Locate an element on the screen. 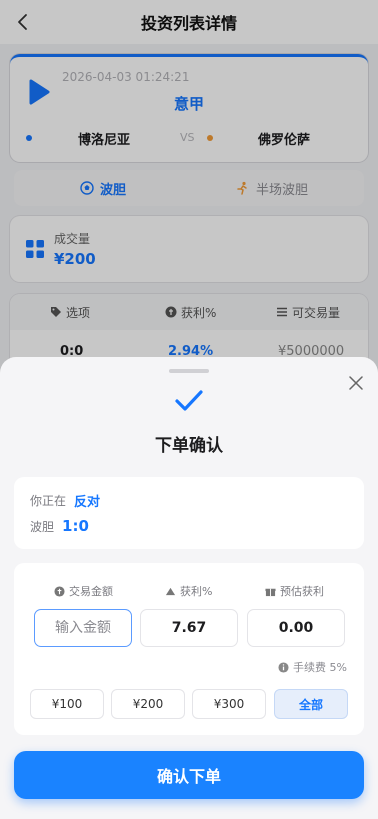 Image resolution: width=378 pixels, height=819 pixels. profit-label-text: 获利% is located at coordinates (196, 591).